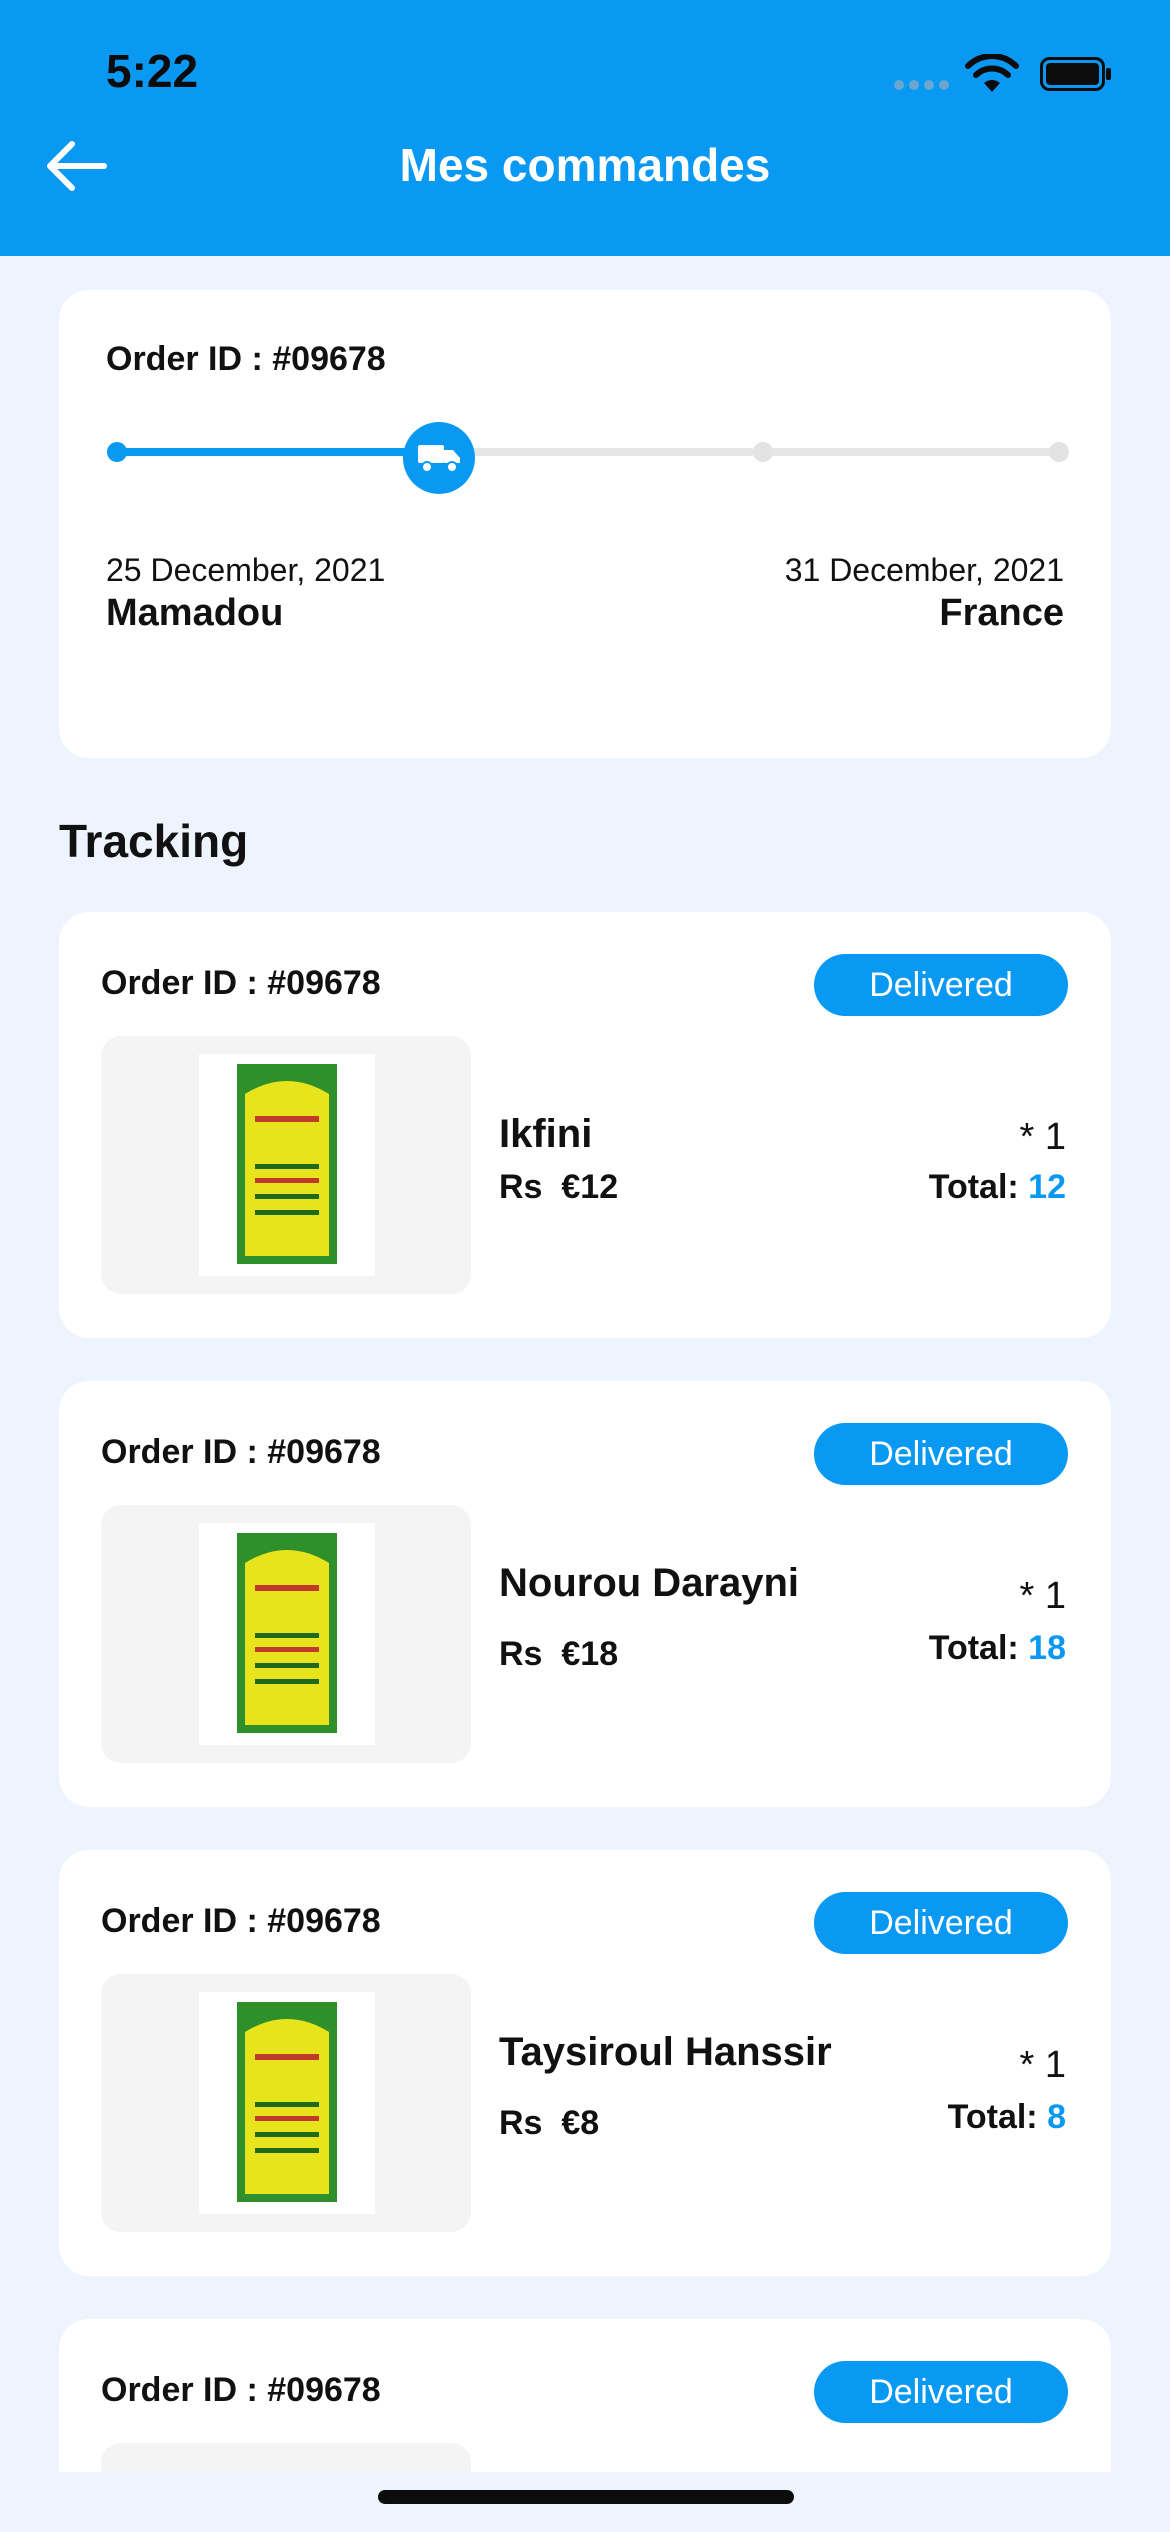 The width and height of the screenshot is (1170, 2532). I want to click on truck-icon, so click(439, 459).